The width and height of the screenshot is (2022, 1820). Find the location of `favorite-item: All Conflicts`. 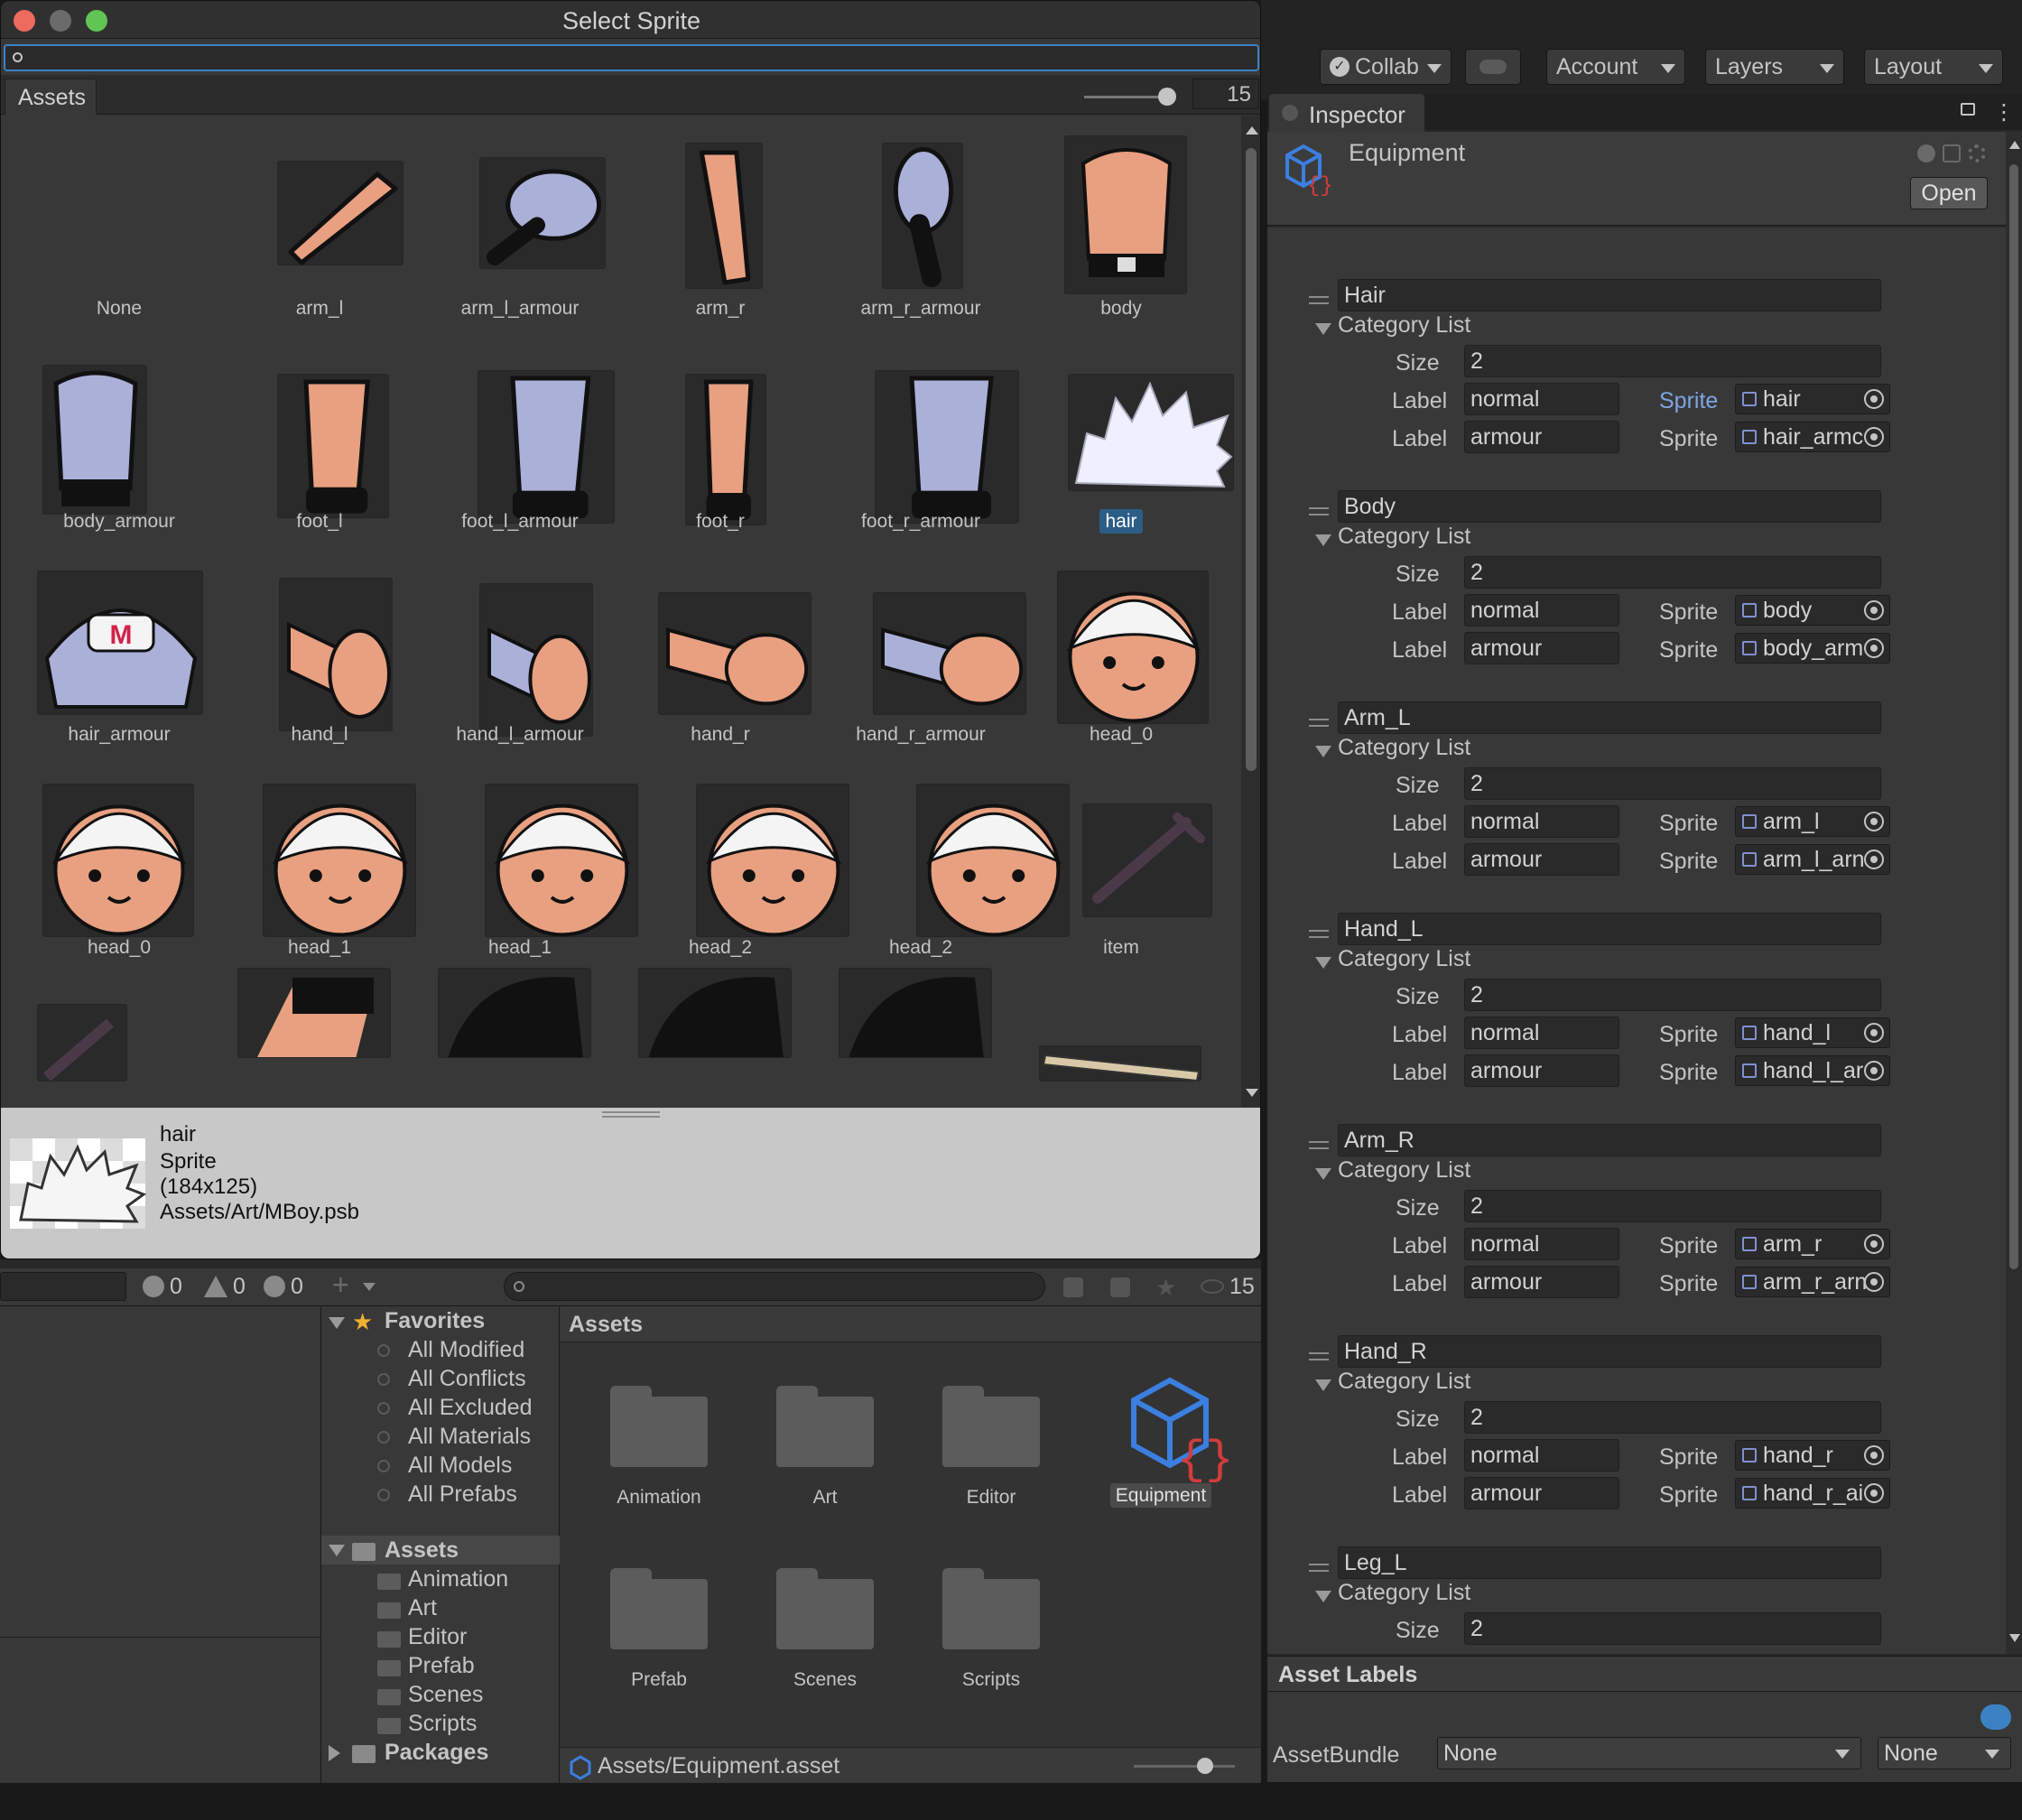

favorite-item: All Conflicts is located at coordinates (467, 1379).